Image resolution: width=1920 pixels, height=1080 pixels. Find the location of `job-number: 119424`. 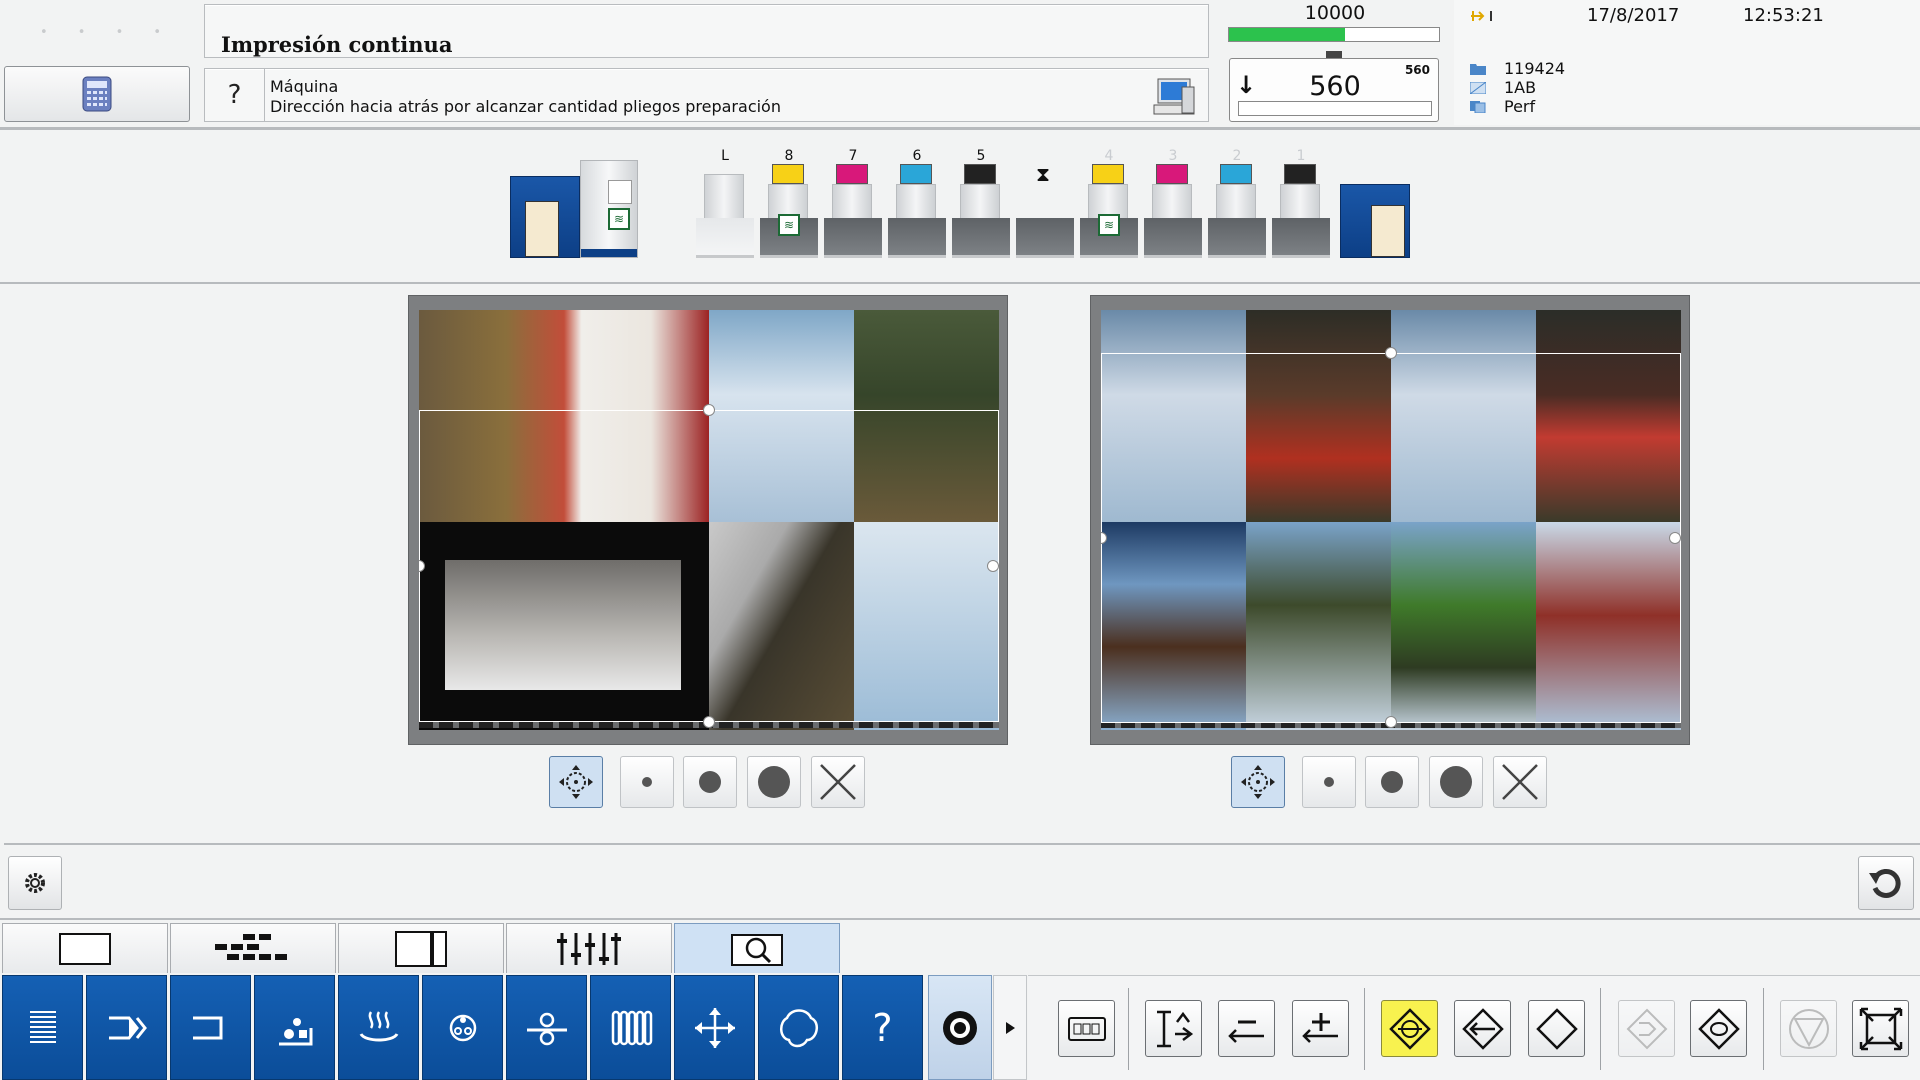

job-number: 119424 is located at coordinates (1535, 68).